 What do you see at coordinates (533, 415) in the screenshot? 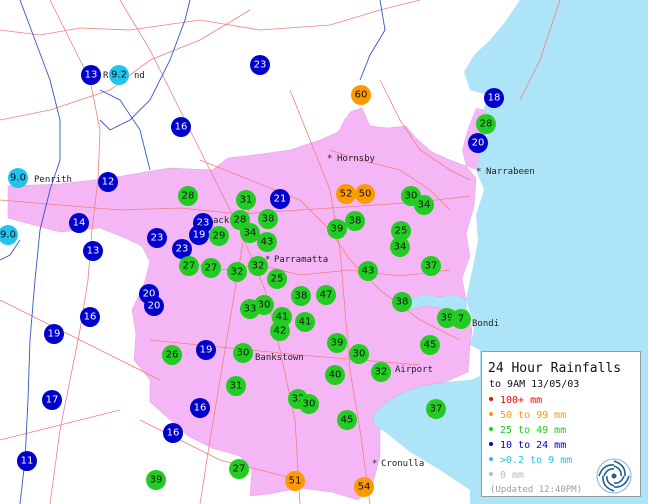
I see `legend-label: 50 to 99 mm` at bounding box center [533, 415].